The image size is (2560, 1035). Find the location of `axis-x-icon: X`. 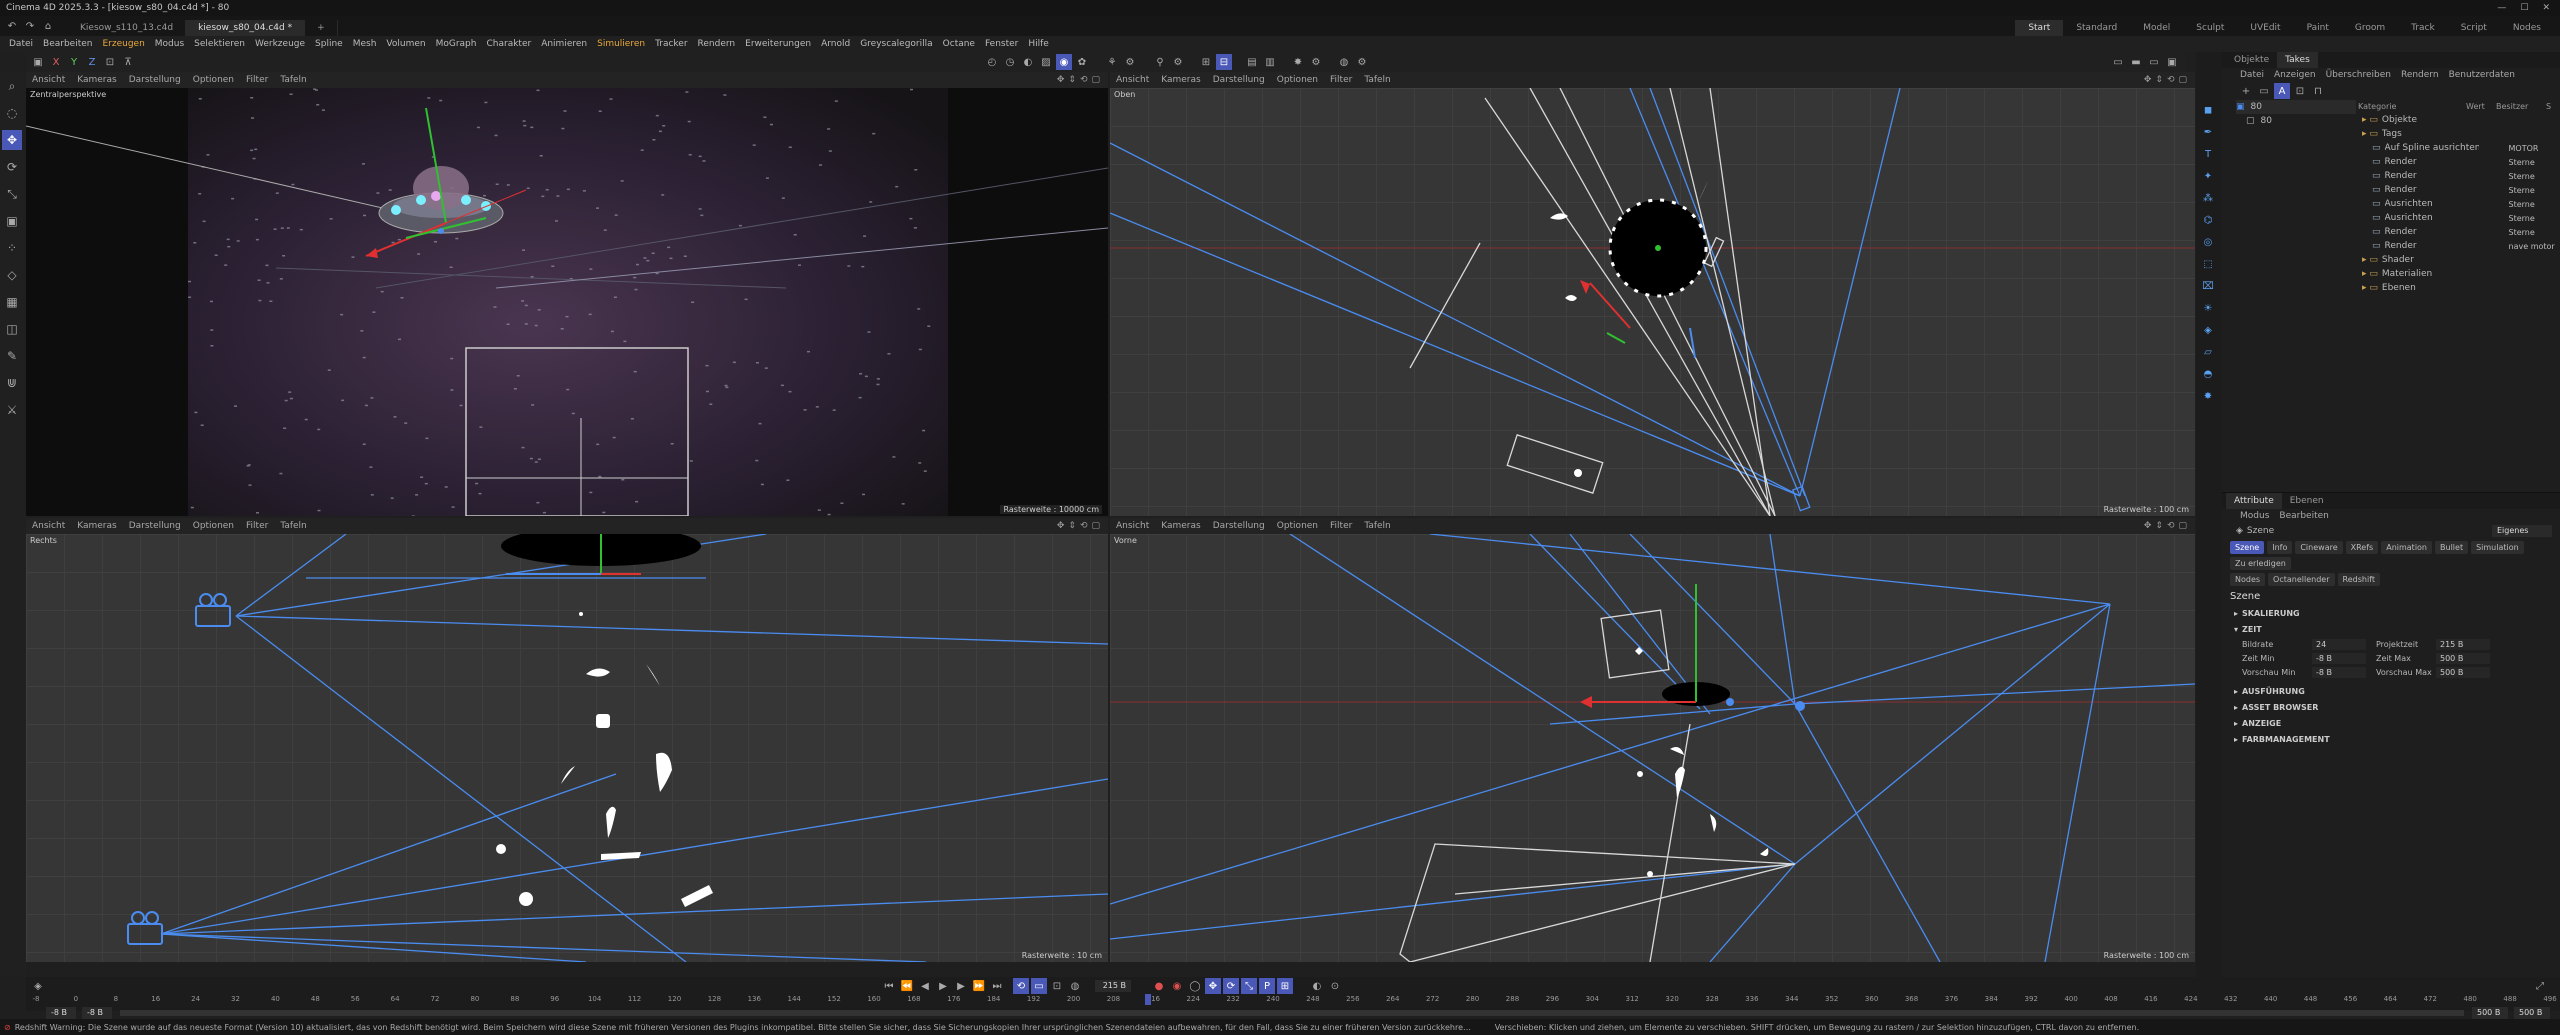

axis-x-icon: X is located at coordinates (56, 62).